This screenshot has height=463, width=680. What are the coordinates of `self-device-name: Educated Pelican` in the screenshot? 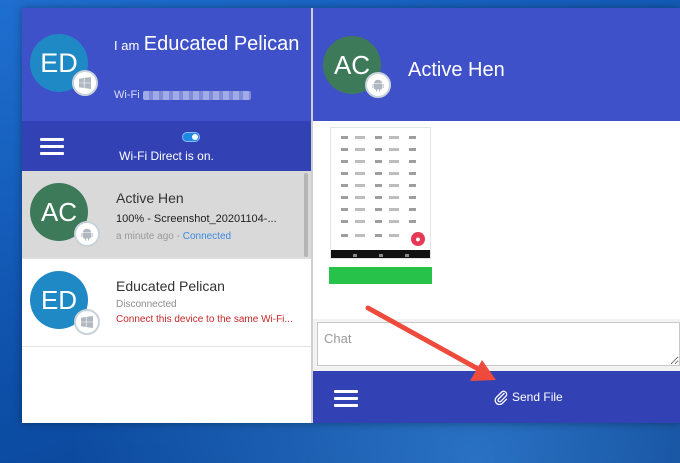 It's located at (221, 44).